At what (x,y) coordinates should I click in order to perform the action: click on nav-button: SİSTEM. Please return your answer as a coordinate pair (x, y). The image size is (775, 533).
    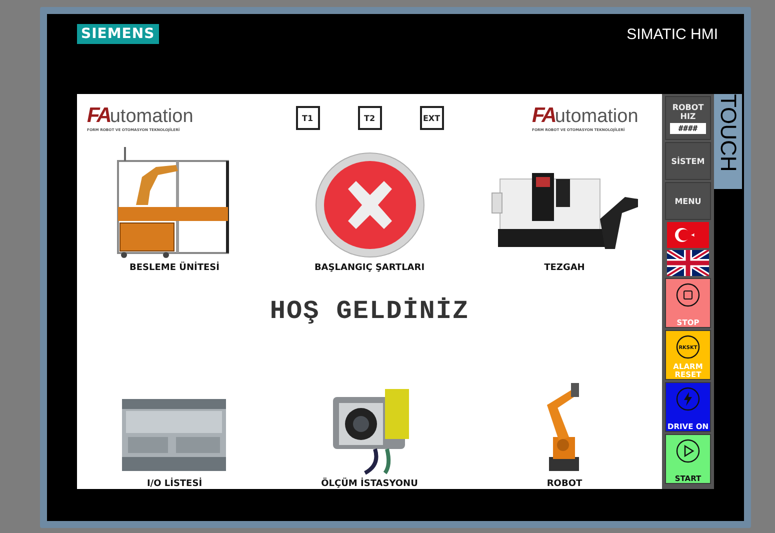
    Looking at the image, I should click on (688, 161).